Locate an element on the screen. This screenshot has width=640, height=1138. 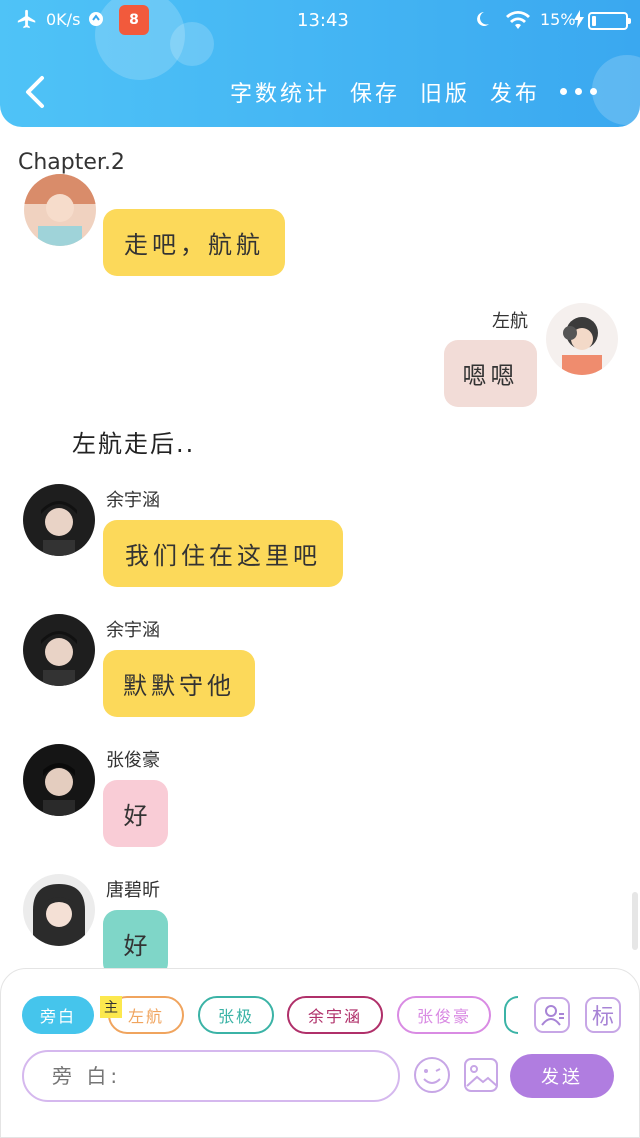
status-bar: 0K/s 8 13:43 15% is located at coordinates (320, 21).